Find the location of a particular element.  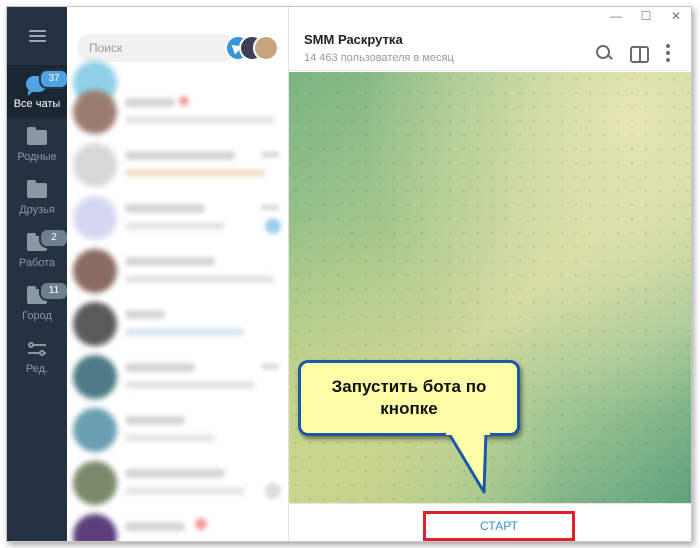

chat-subtitle: 14 463 пользователя в месяц is located at coordinates (379, 58).